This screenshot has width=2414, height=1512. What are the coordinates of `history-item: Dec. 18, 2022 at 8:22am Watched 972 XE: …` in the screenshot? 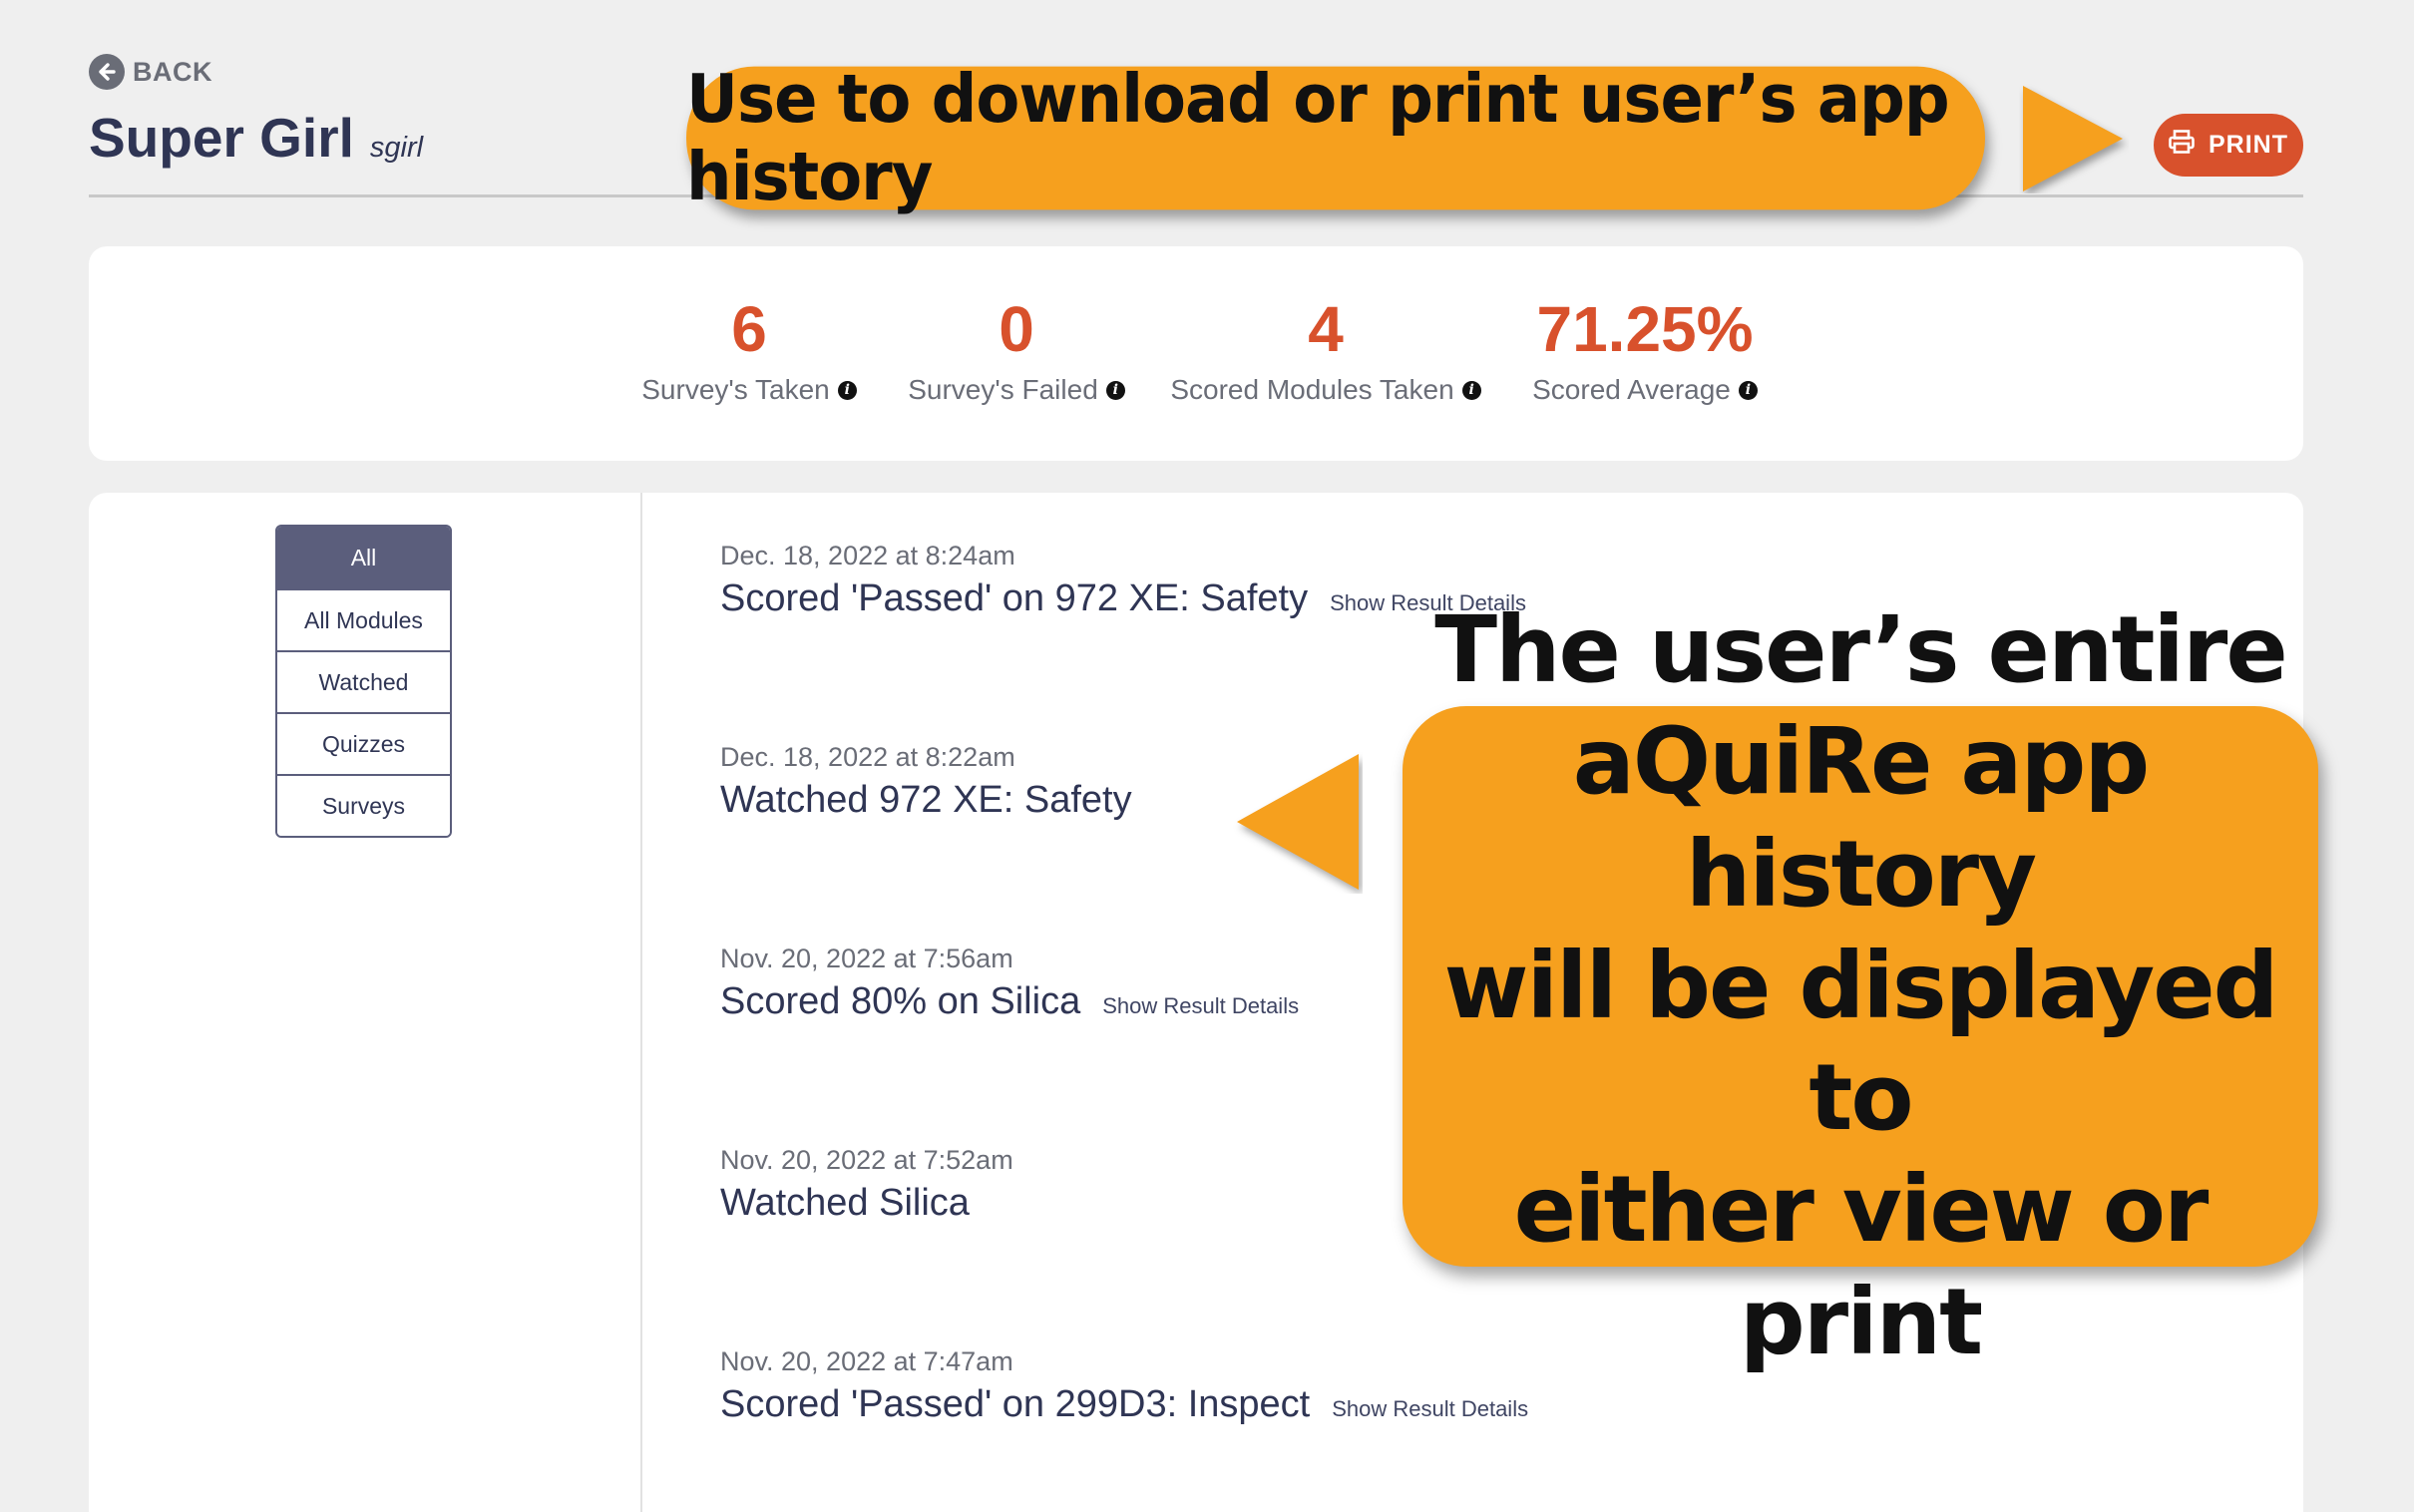 It's located at (926, 782).